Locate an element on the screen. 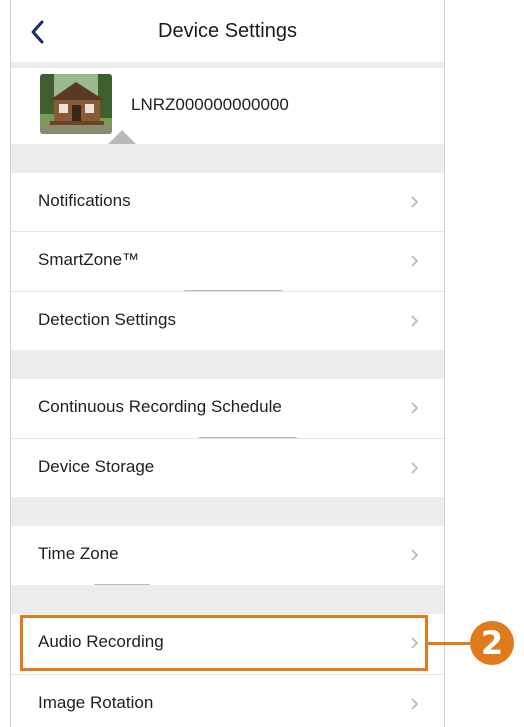 Image resolution: width=524 pixels, height=727 pixels. menu-item-time-zone: Time Zone is located at coordinates (227, 555).